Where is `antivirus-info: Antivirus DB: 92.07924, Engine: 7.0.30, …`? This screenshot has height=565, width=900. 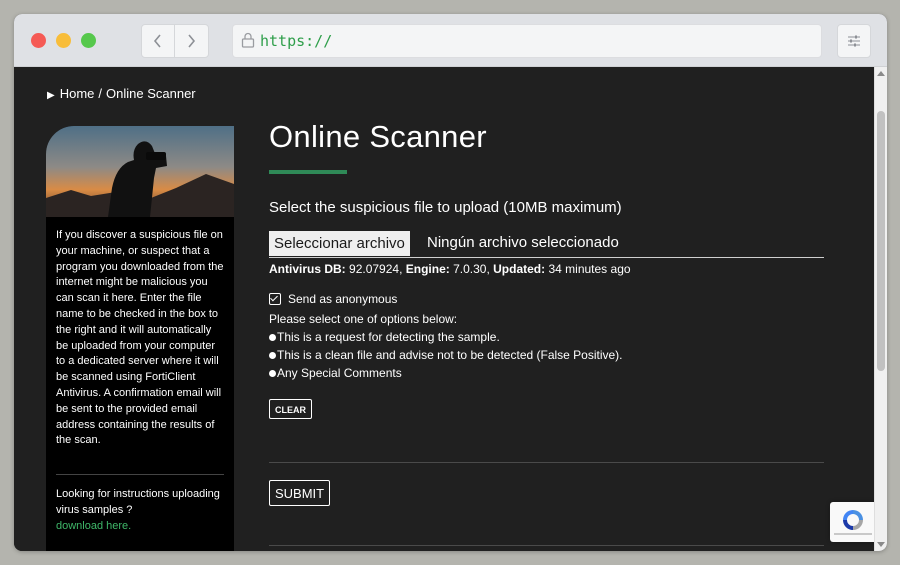
antivirus-info: Antivirus DB: 92.07924, Engine: 7.0.30, … is located at coordinates (450, 269).